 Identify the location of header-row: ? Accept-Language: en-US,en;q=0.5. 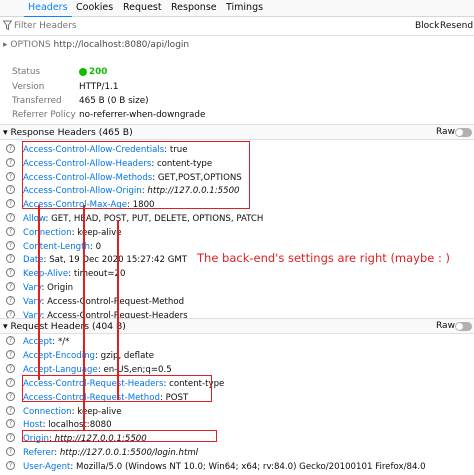
(89, 369).